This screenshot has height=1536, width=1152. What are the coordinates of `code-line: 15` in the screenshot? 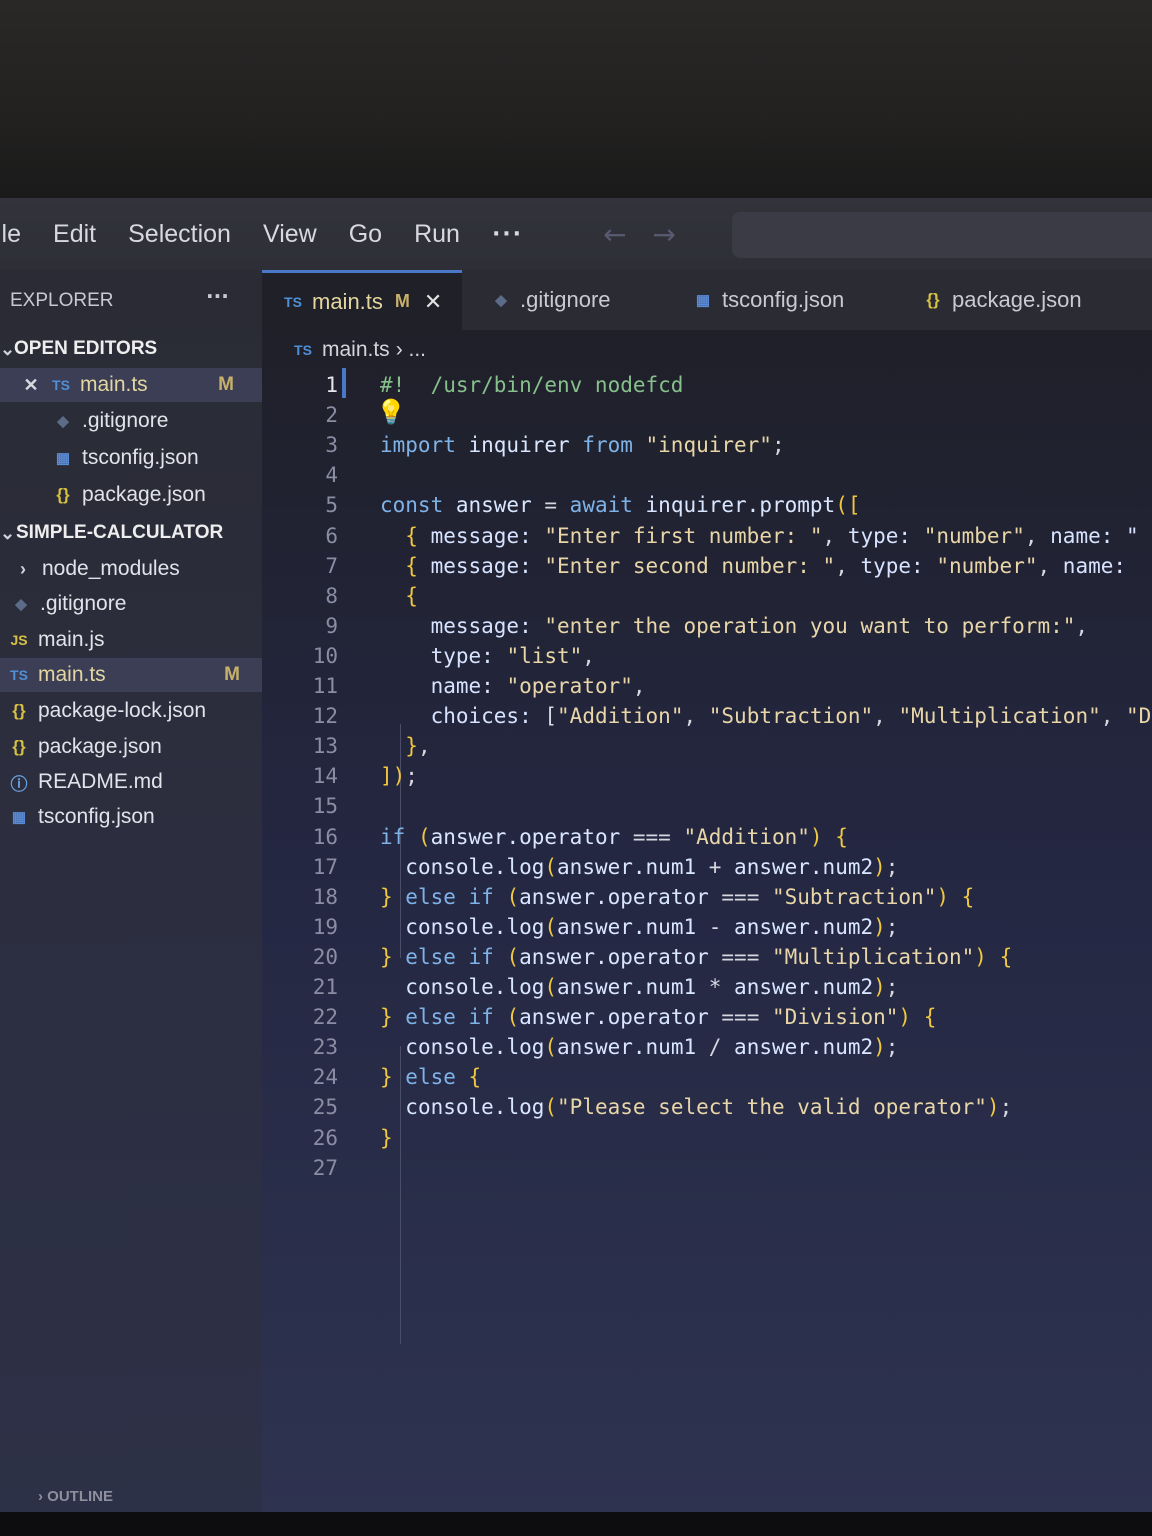 It's located at (710, 806).